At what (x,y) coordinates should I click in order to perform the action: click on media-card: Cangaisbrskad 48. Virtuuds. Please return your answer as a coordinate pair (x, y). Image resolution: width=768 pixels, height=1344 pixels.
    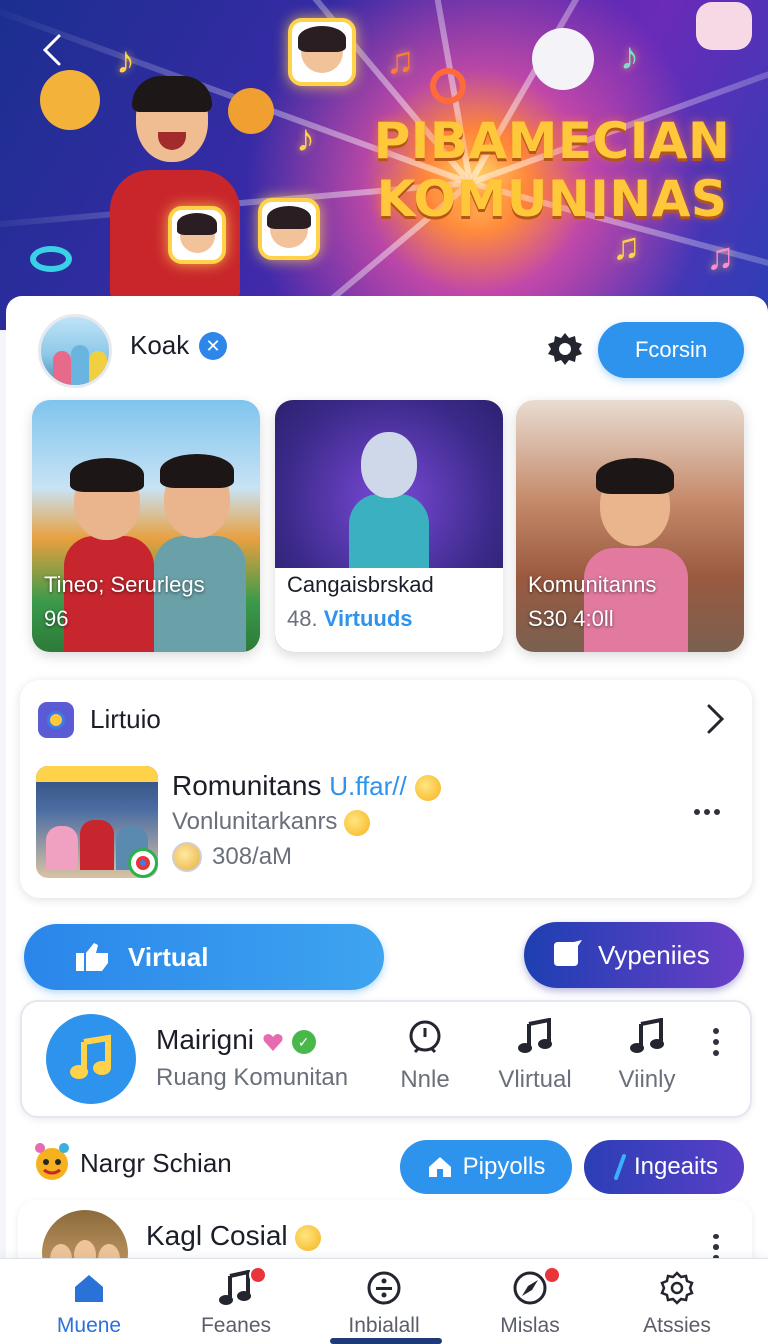
    Looking at the image, I should click on (389, 526).